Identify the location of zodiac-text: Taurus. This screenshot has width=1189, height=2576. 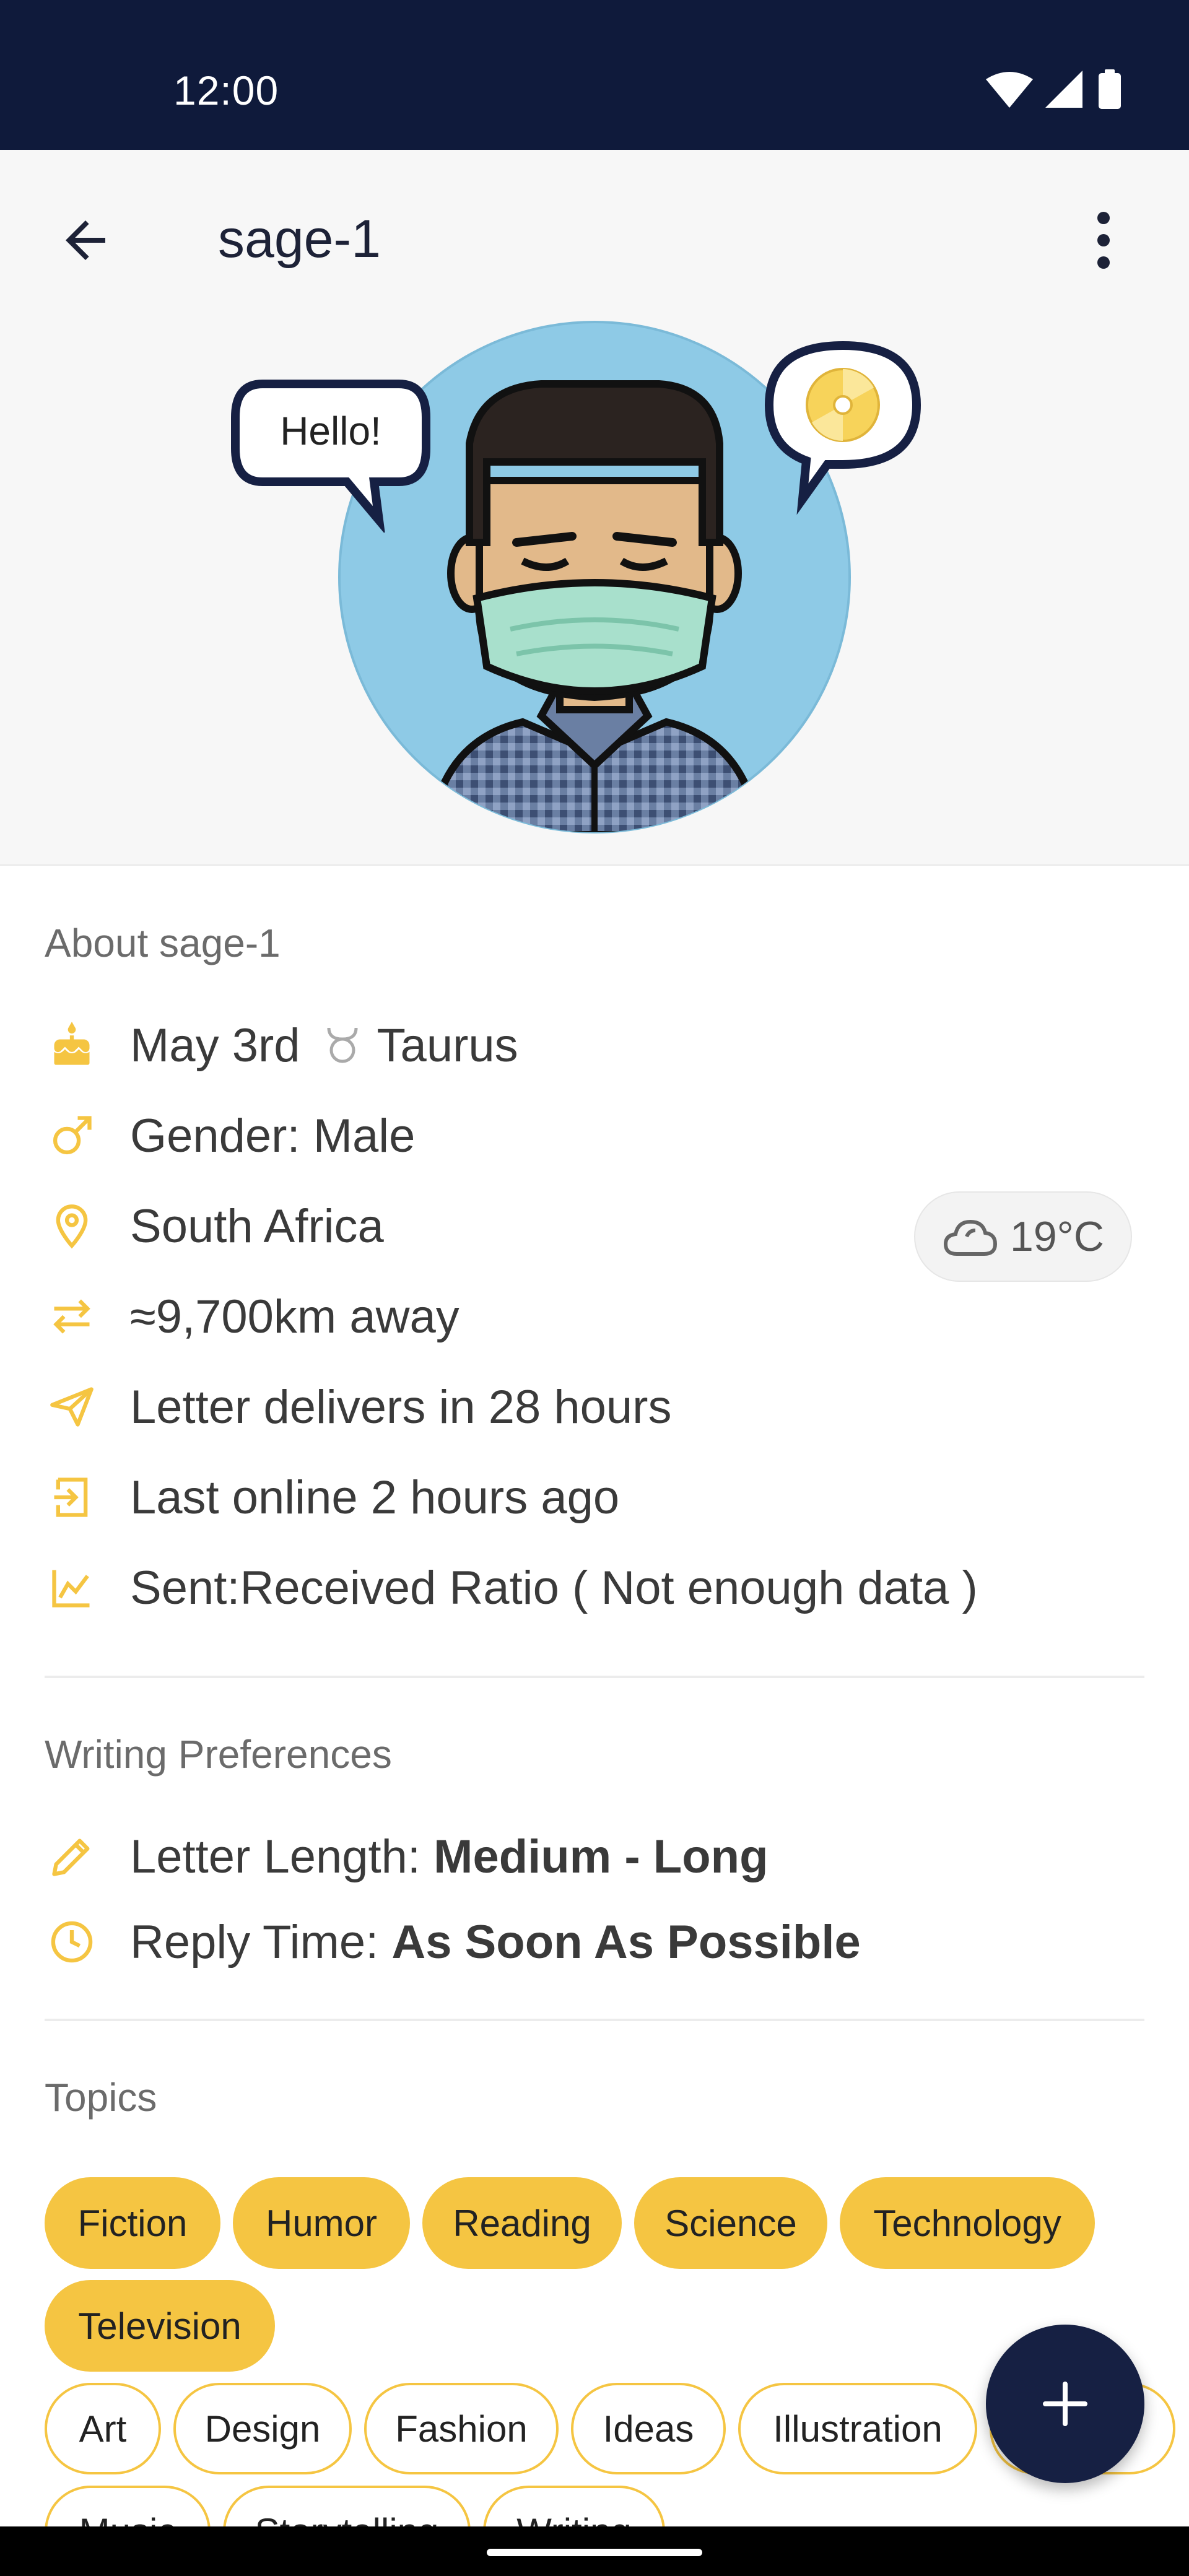
(447, 1045).